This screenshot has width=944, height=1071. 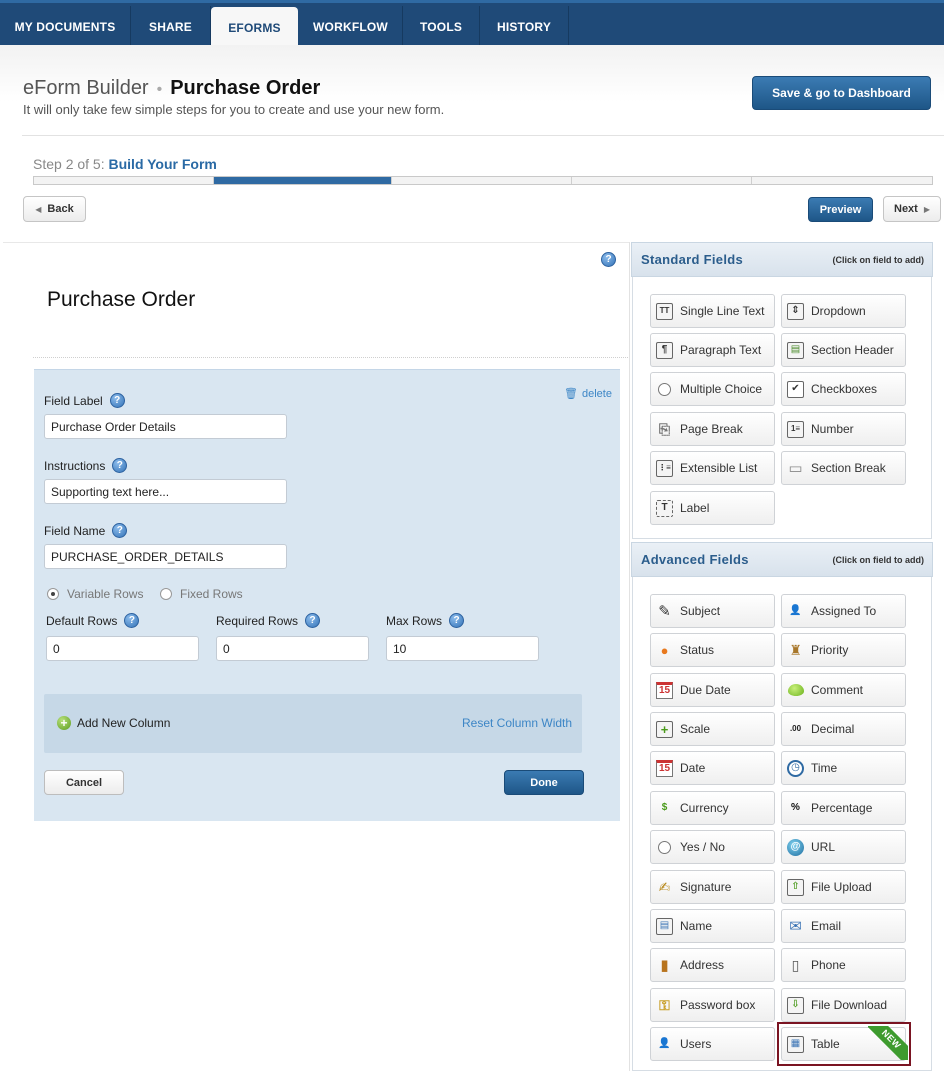 I want to click on done-button: Done, so click(x=544, y=782).